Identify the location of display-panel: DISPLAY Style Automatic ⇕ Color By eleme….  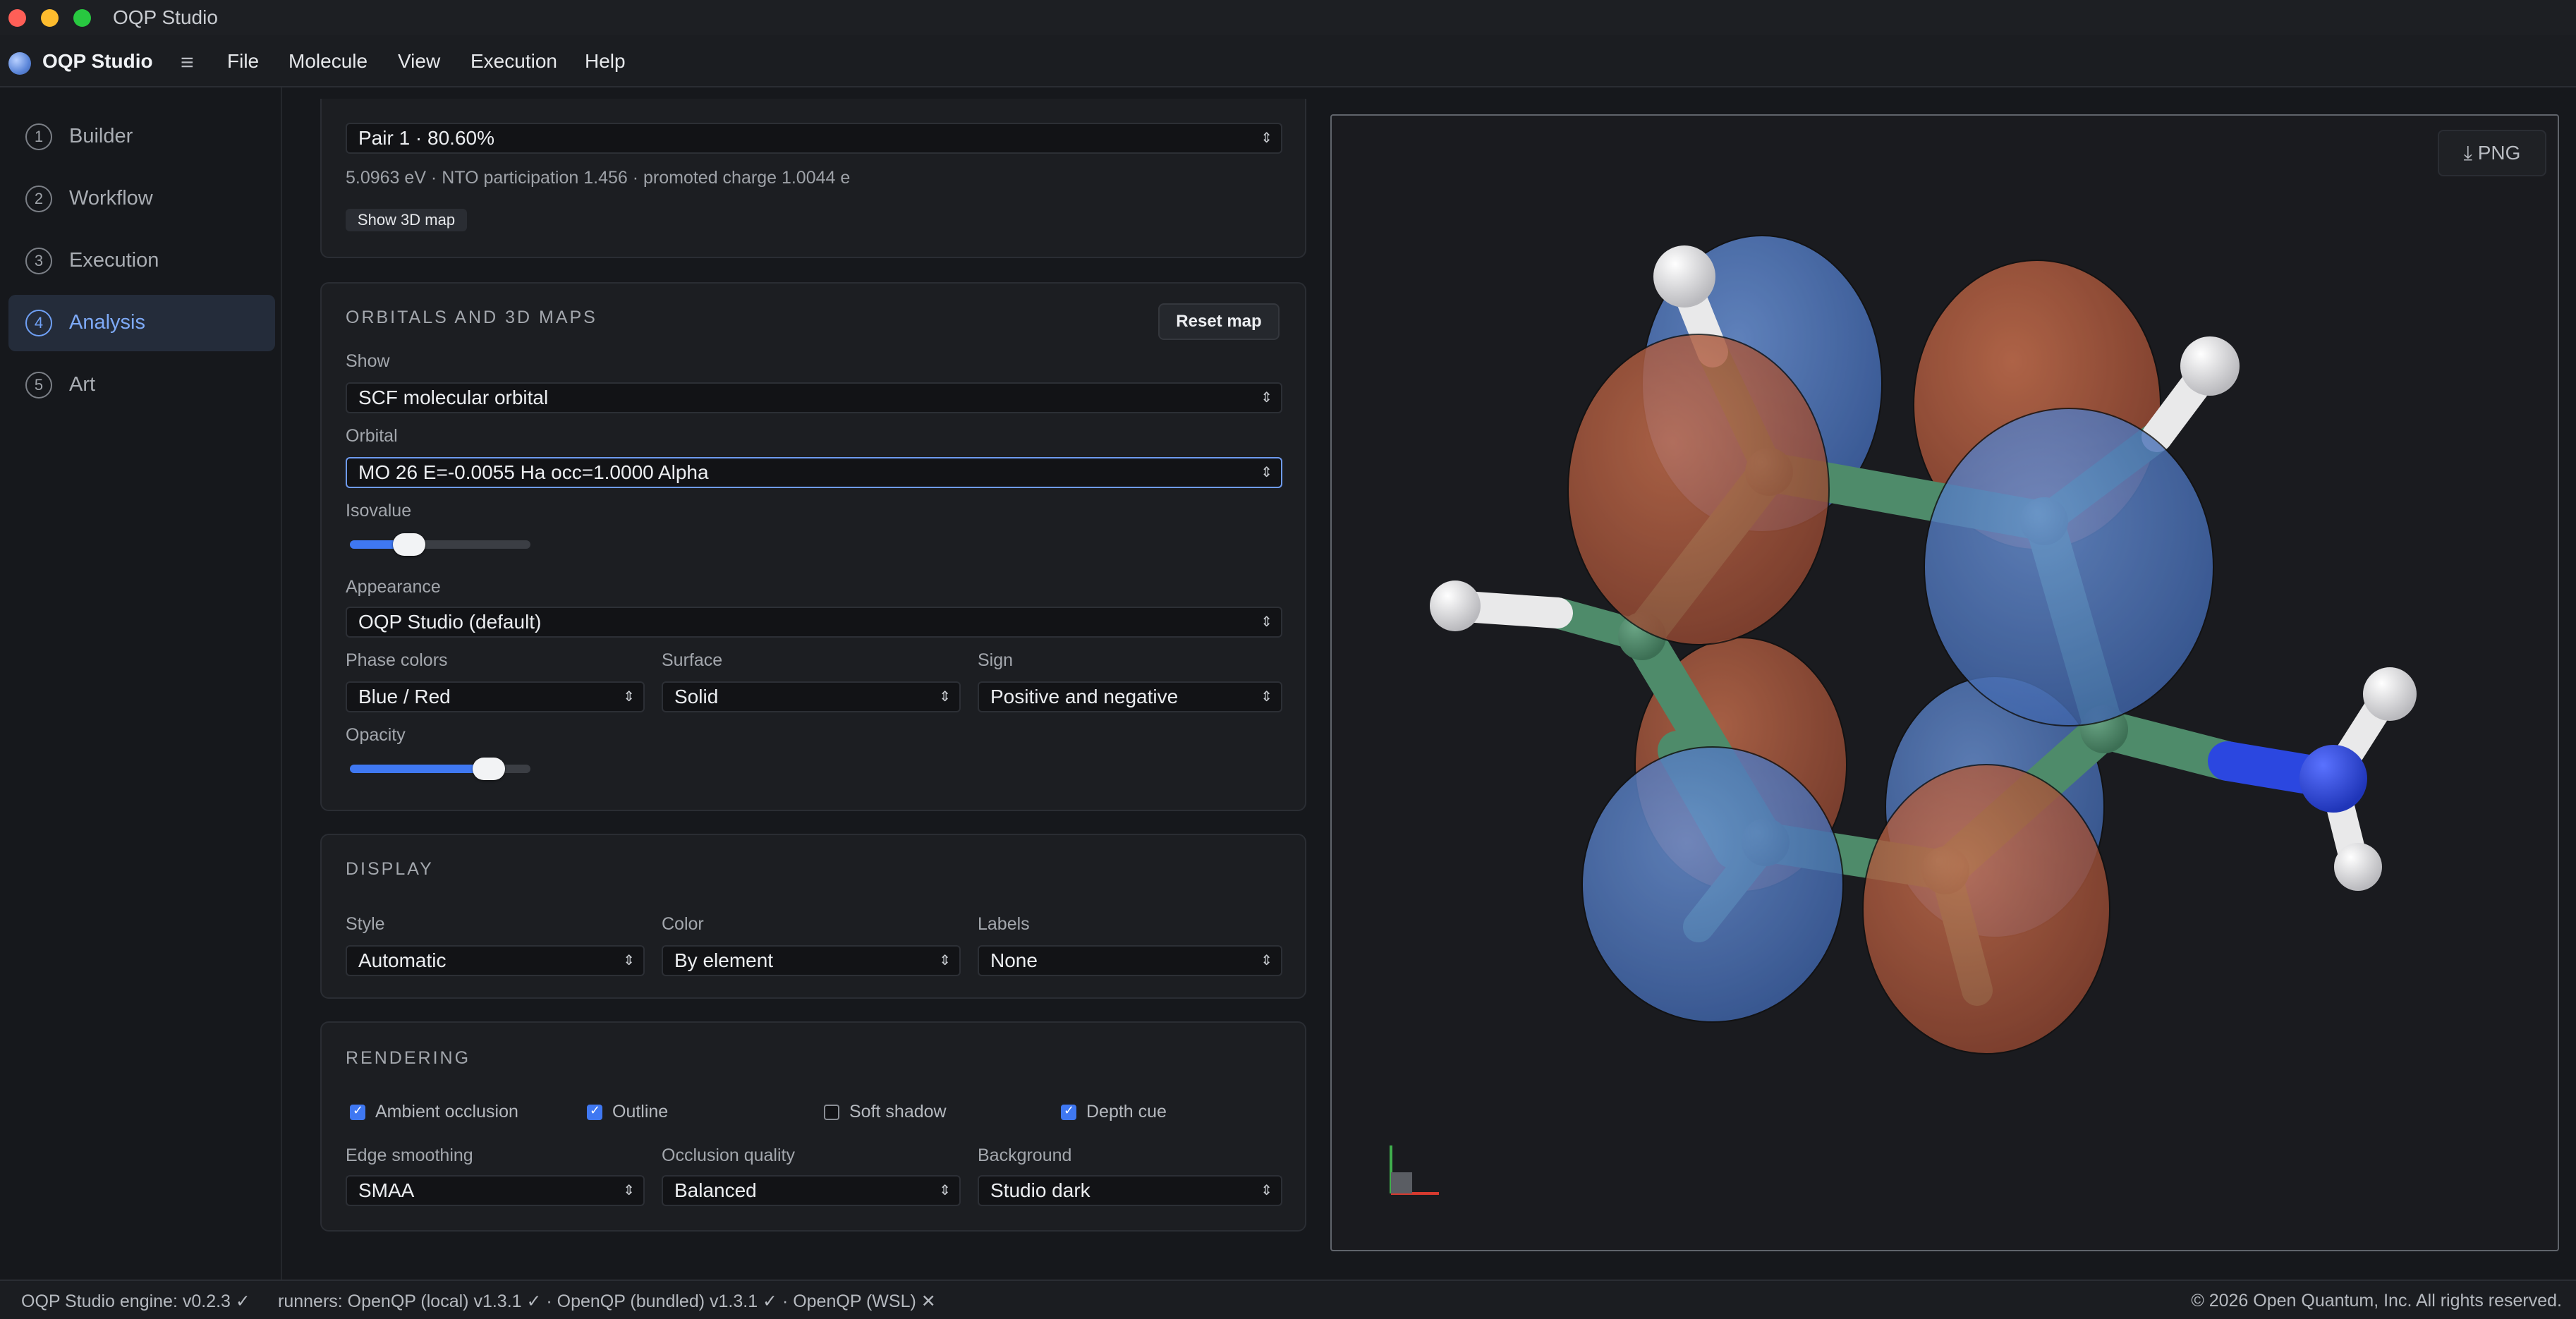
(813, 916).